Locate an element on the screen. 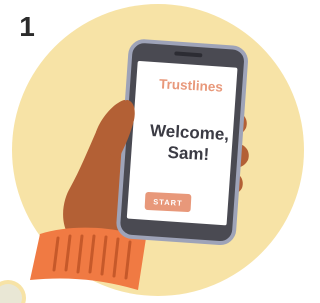 Image resolution: width=320 pixels, height=303 pixels. start-button: START is located at coordinates (168, 202).